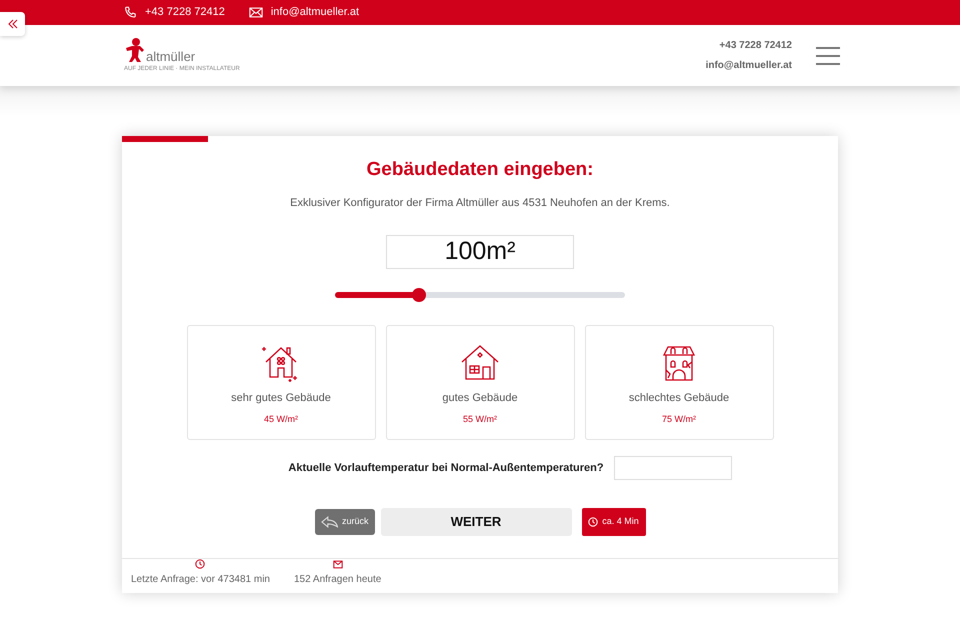 The height and width of the screenshot is (636, 960). I want to click on next-button: WEITER, so click(476, 522).